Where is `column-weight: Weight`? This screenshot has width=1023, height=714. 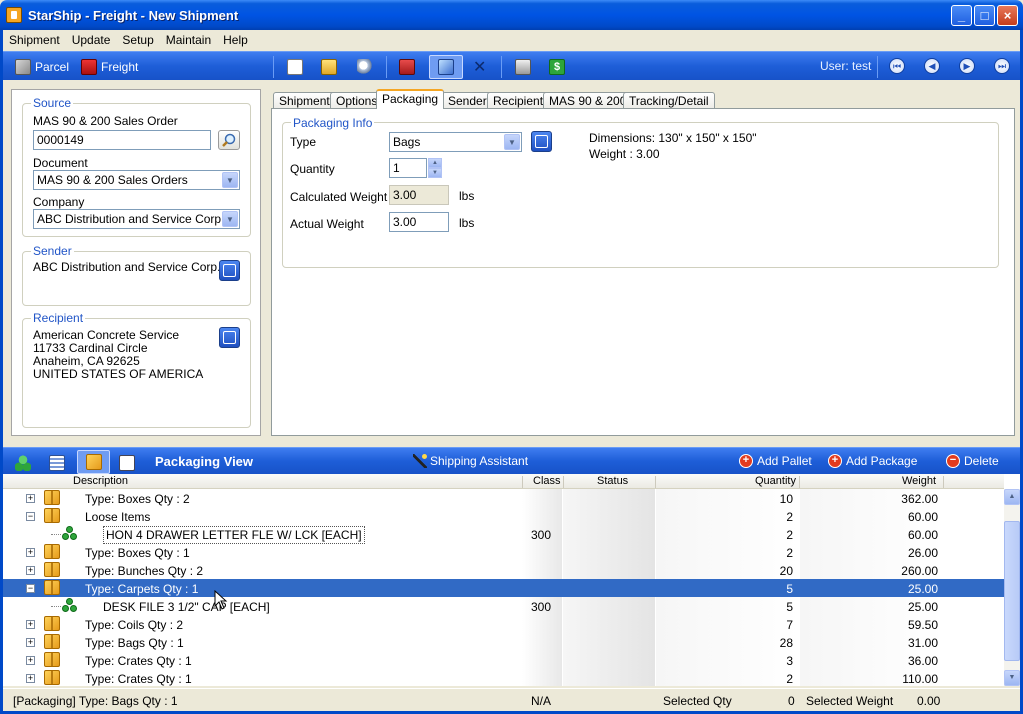
column-weight: Weight is located at coordinates (919, 481).